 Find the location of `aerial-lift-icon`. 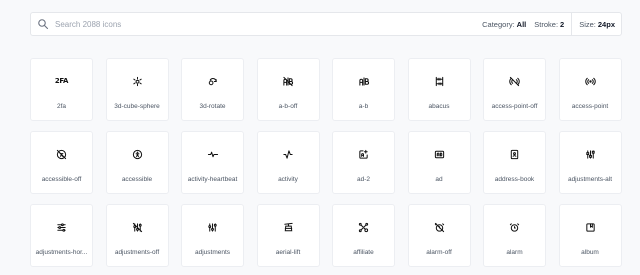

aerial-lift-icon is located at coordinates (288, 227).